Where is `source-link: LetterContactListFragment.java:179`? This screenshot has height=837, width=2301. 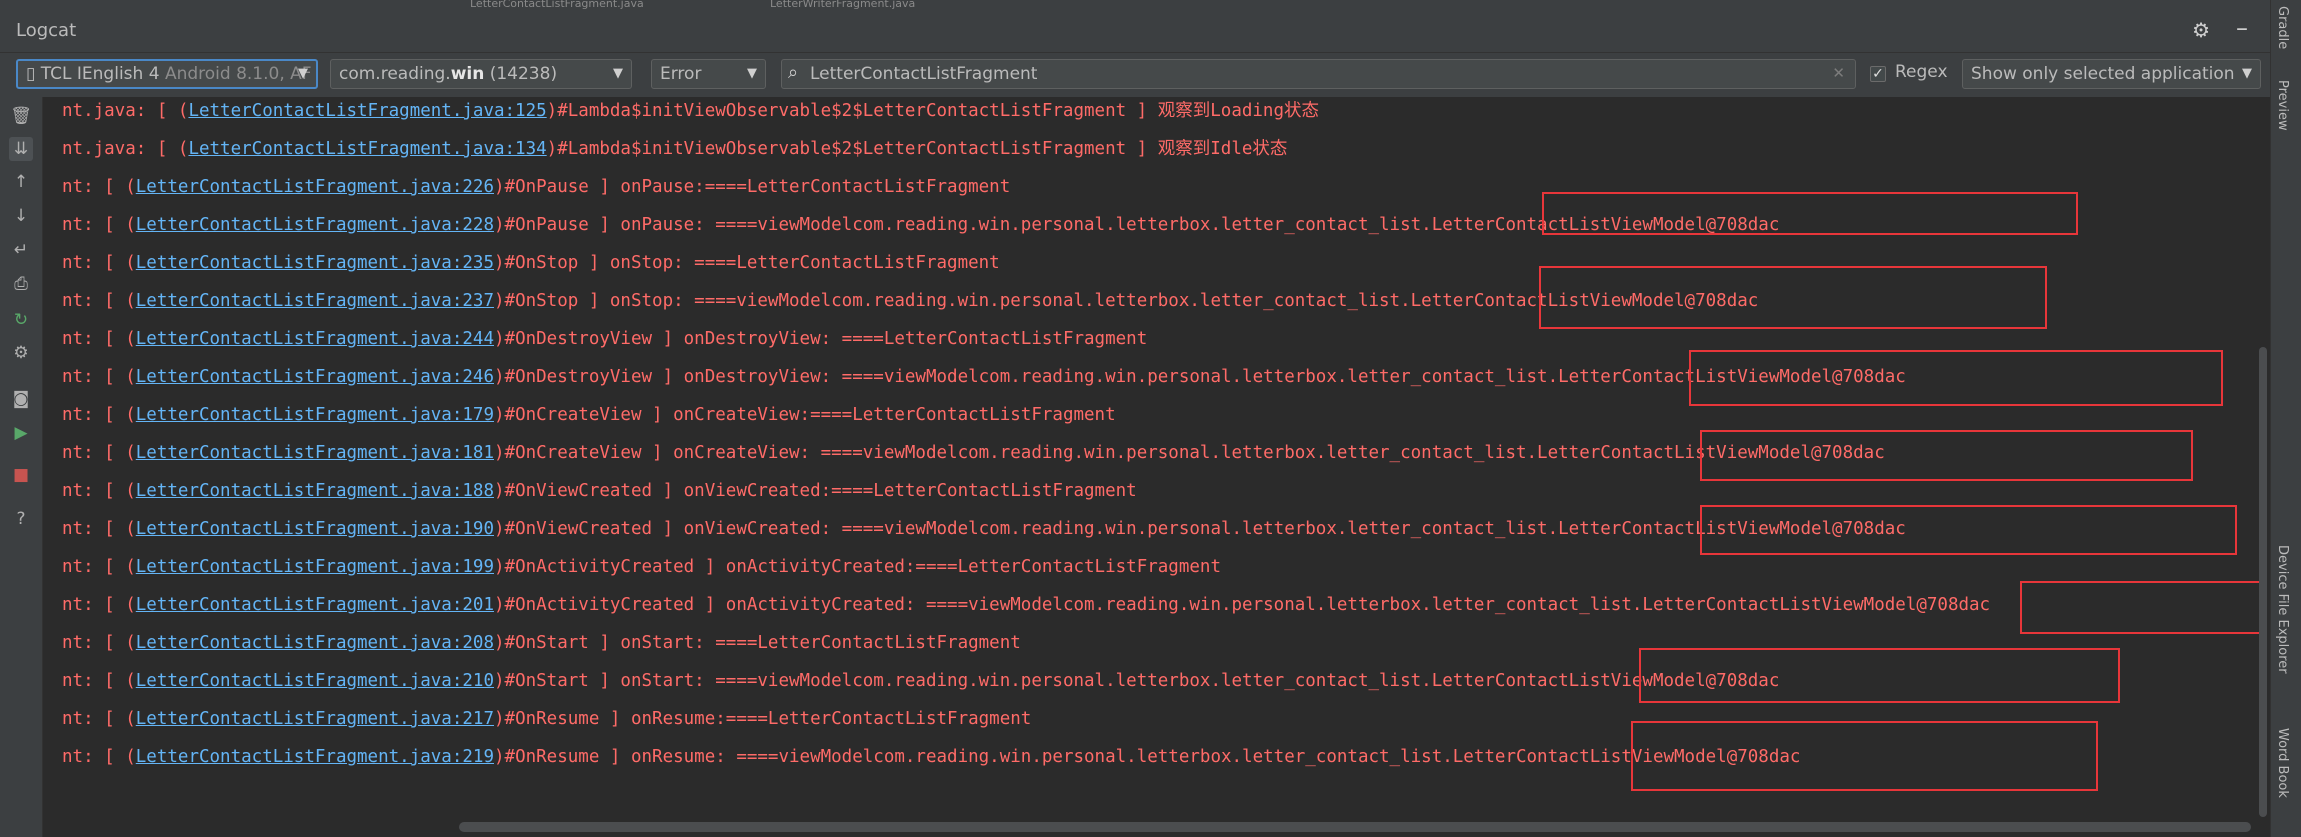 source-link: LetterContactListFragment.java:179 is located at coordinates (315, 415).